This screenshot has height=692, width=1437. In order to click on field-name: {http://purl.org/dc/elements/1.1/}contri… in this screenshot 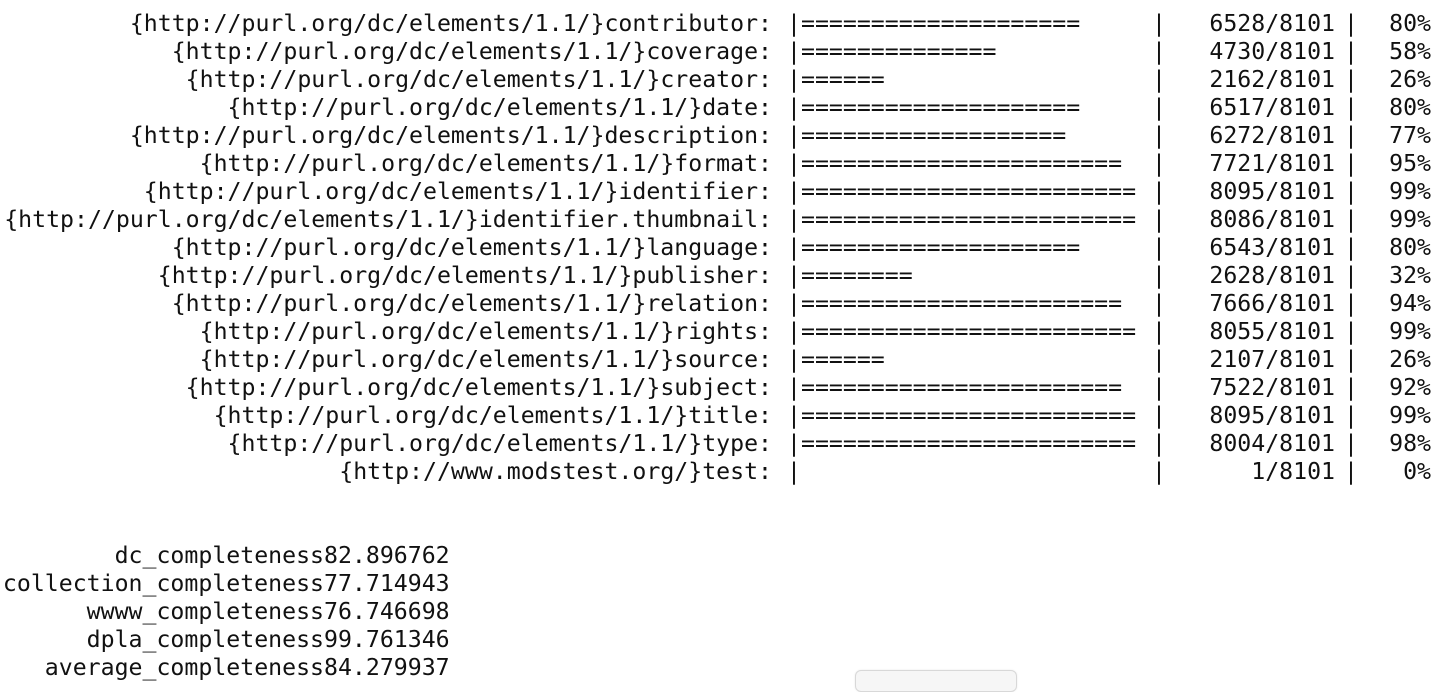, I will do `click(450, 23)`.